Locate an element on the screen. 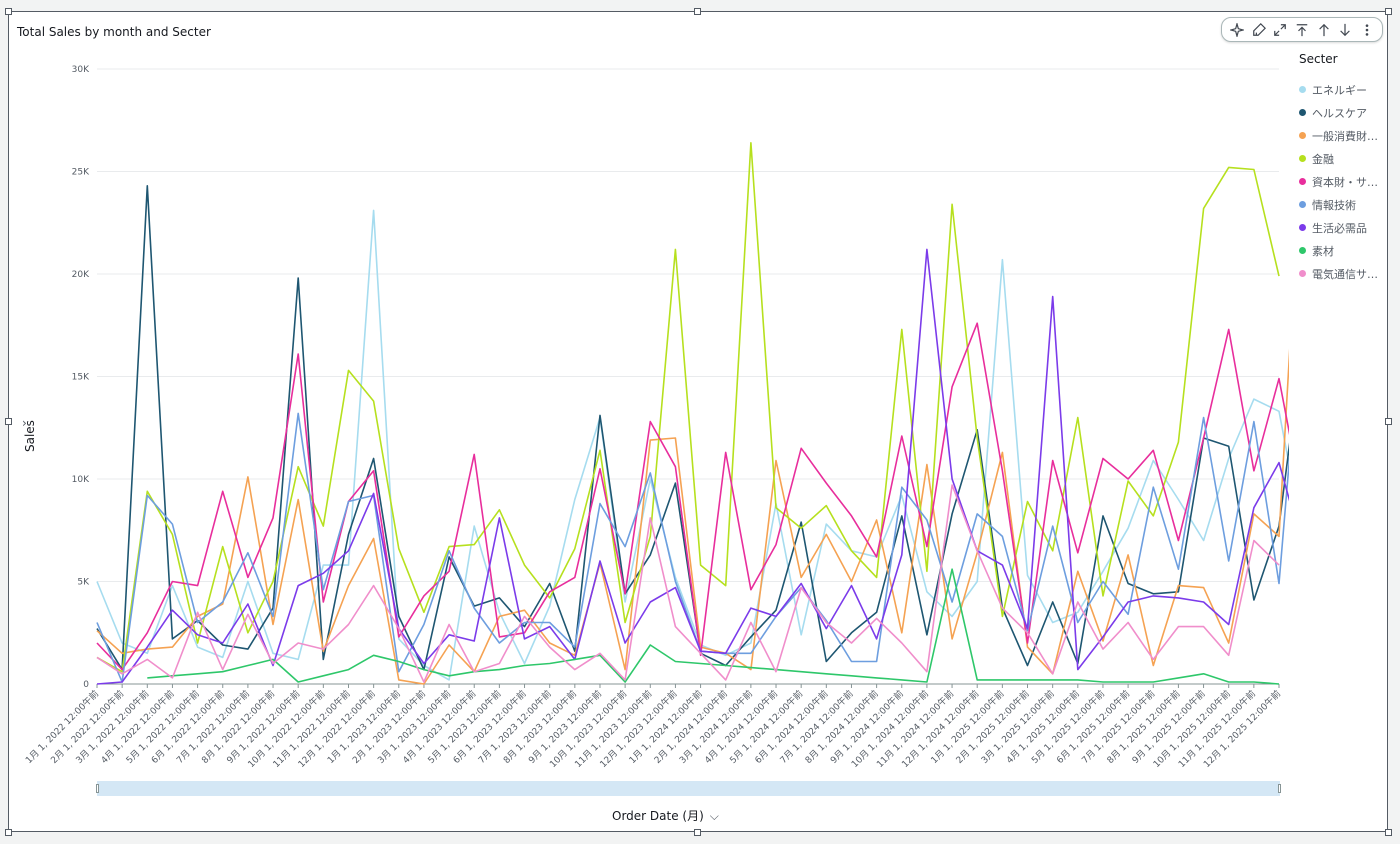 This screenshot has height=844, width=1400. y-tick-label: 25K is located at coordinates (81, 173).